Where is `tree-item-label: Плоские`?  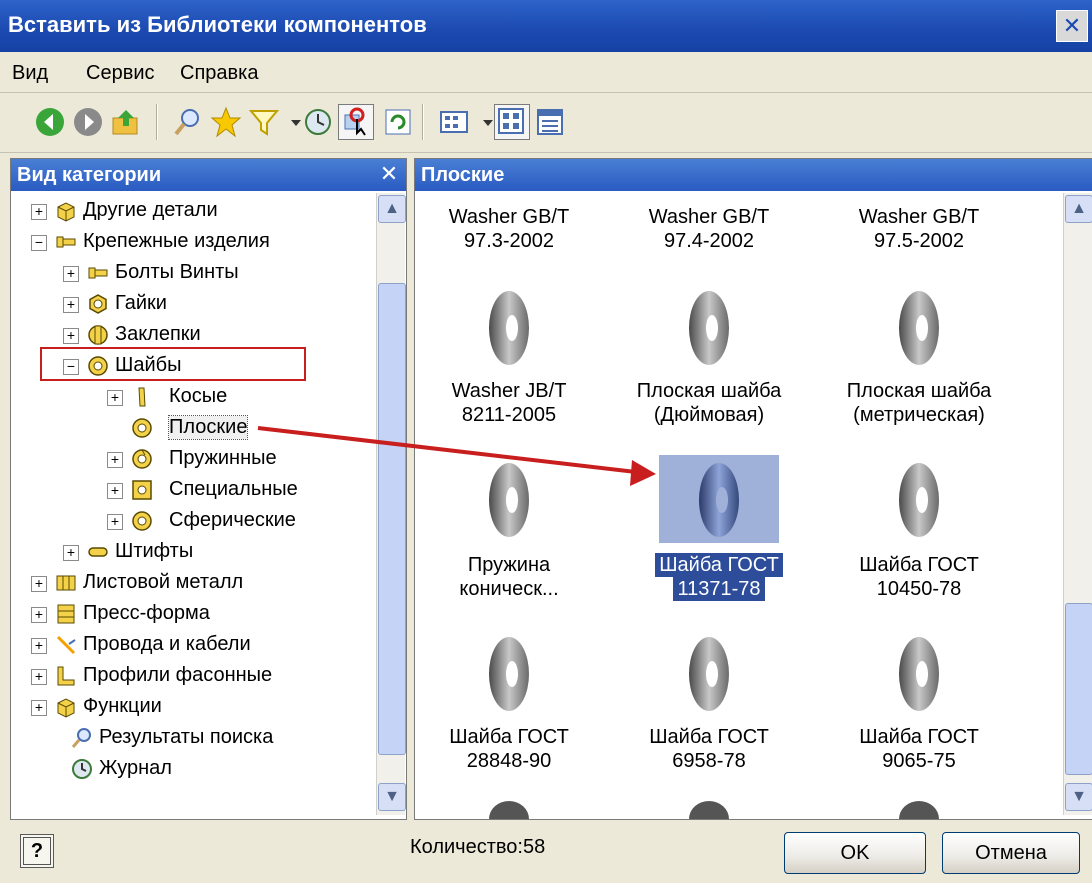
tree-item-label: Плоские is located at coordinates (208, 427).